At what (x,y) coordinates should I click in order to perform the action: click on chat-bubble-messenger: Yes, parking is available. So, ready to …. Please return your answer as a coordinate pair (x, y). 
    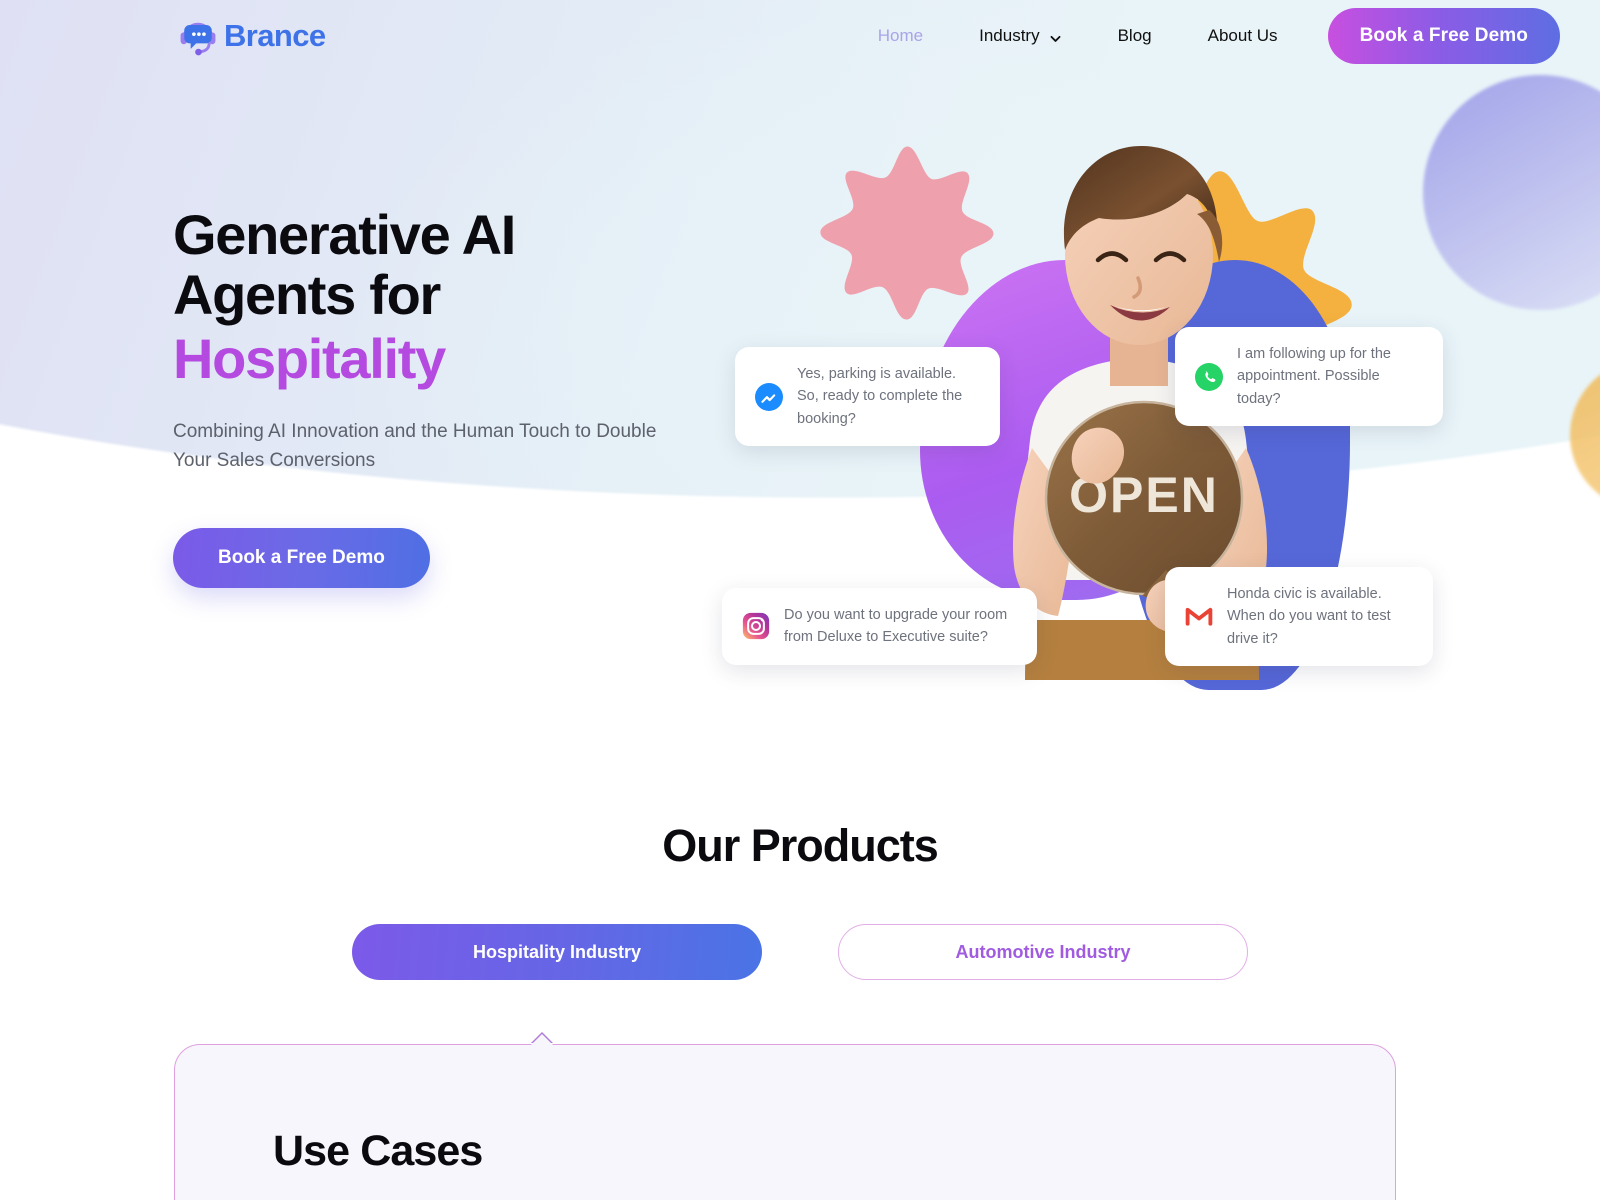
    Looking at the image, I should click on (867, 397).